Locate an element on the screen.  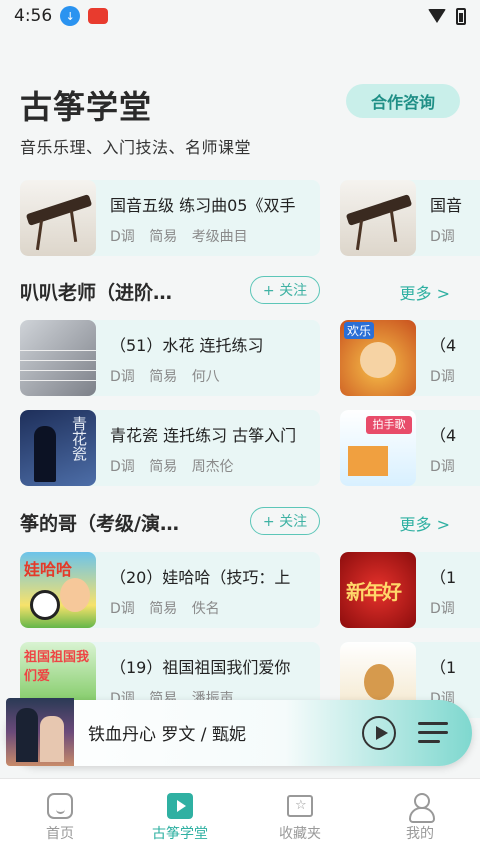
bottom-tab-bar: 首页 古筝学堂 收藏夹 我的 is located at coordinates (240, 815).